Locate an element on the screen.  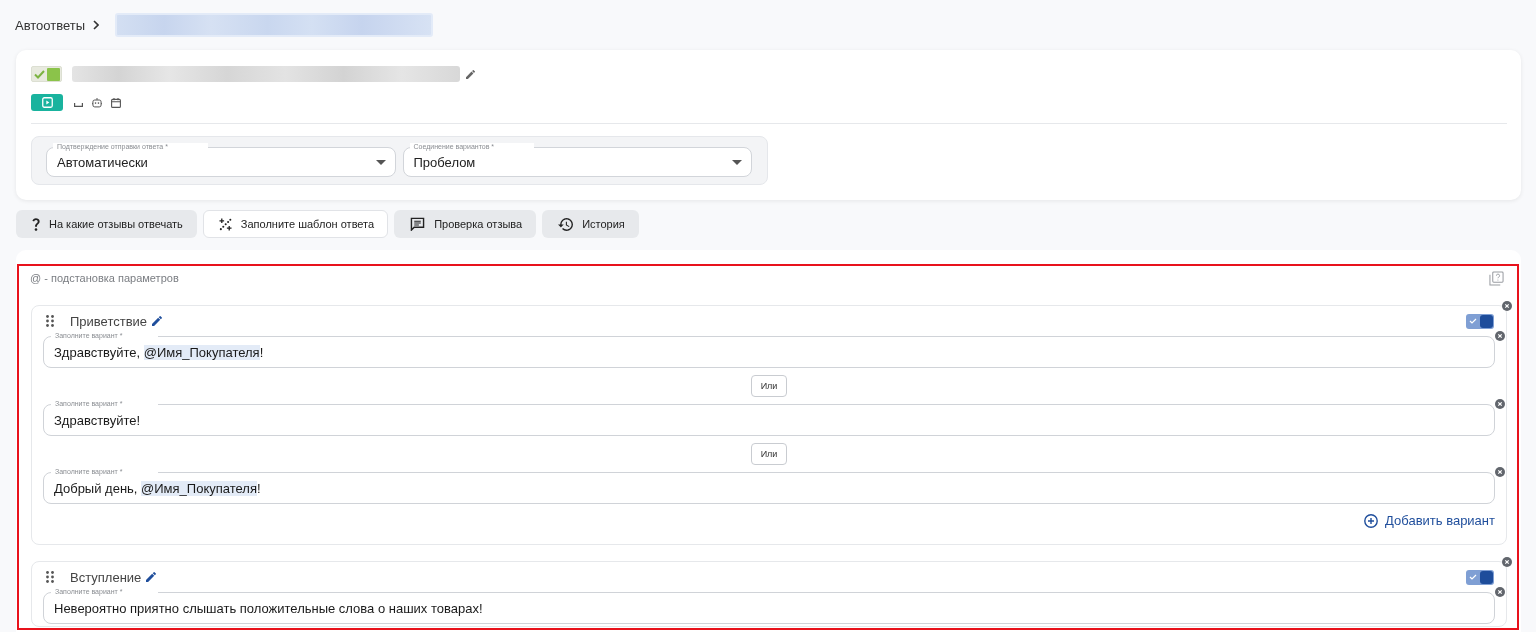
breadcrumb-link: Автоответы is located at coordinates (50, 25).